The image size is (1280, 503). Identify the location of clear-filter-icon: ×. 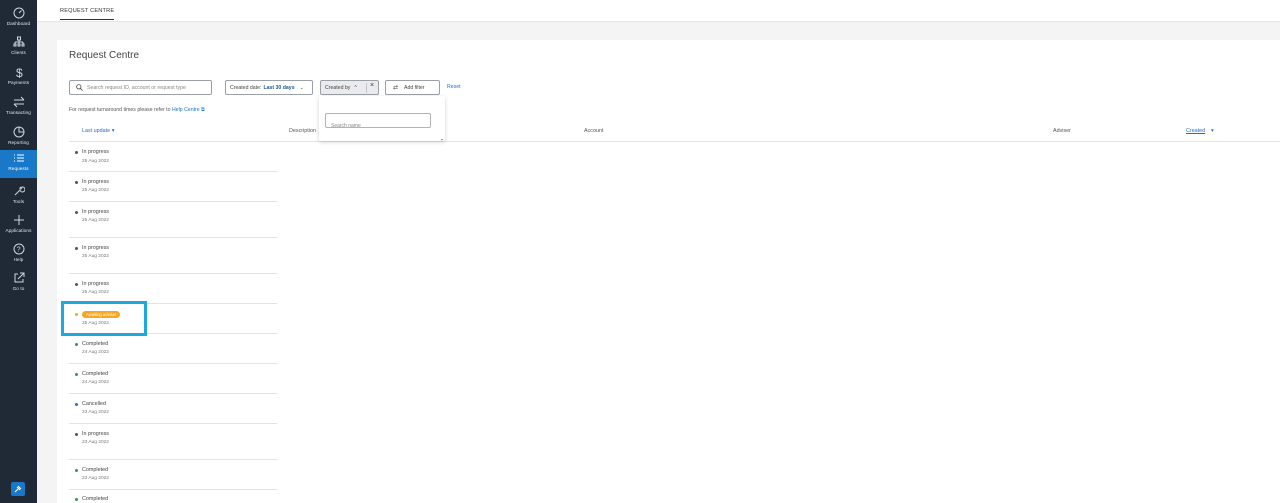
(372, 85).